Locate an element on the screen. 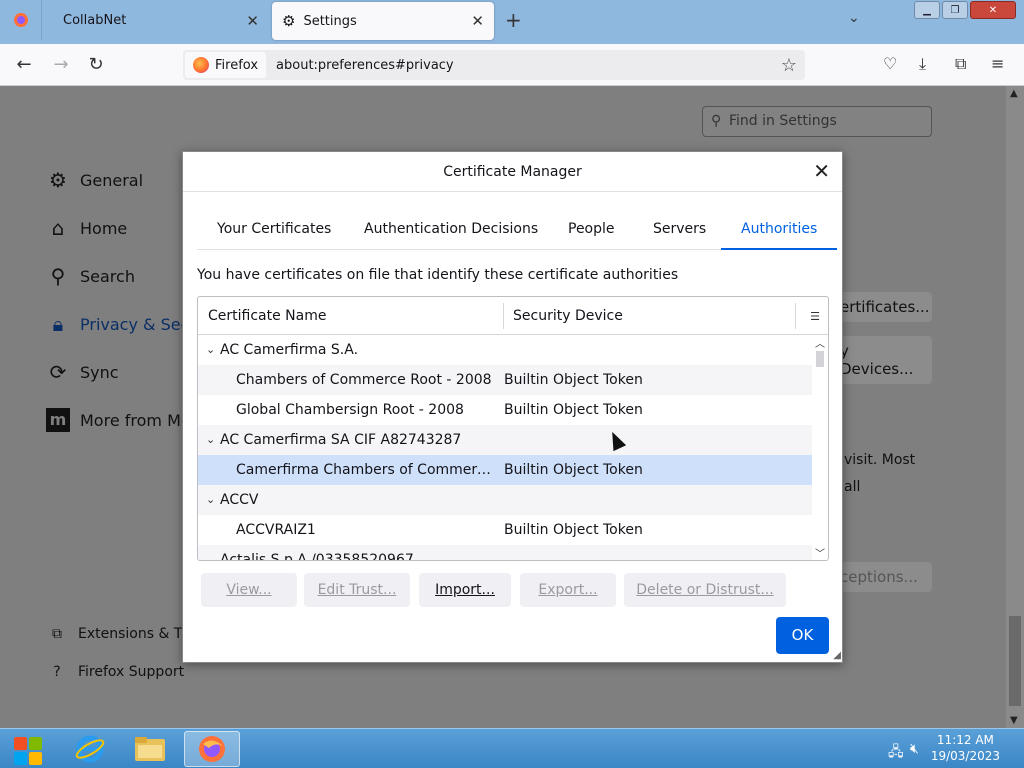 This screenshot has height=768, width=1024. tab-strip: CollabNet ✕ ⚙ Settings ✕ + ⌄ ▁ ❐ ✕ is located at coordinates (512, 22).